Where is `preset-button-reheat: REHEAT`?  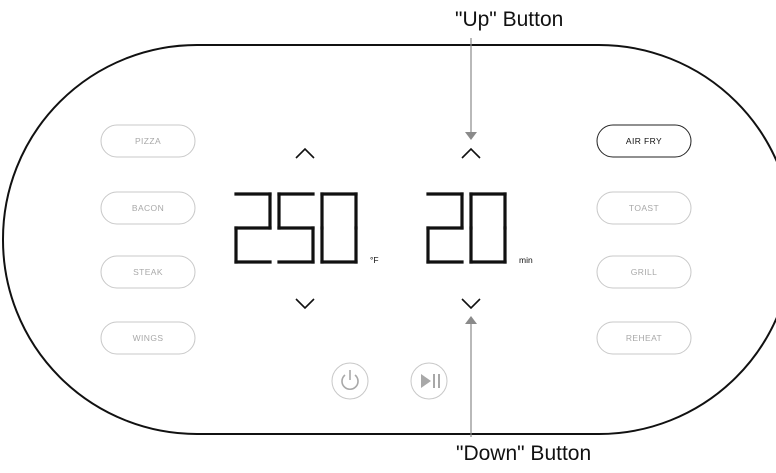 preset-button-reheat: REHEAT is located at coordinates (644, 338).